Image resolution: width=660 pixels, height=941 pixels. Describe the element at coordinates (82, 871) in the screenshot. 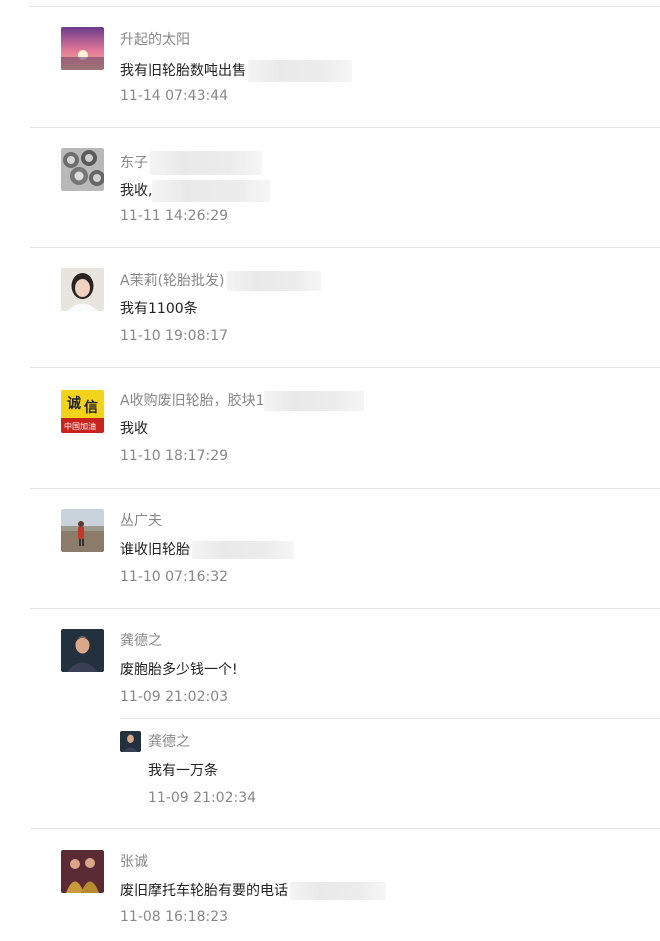

I see `two-people-avatar` at that location.